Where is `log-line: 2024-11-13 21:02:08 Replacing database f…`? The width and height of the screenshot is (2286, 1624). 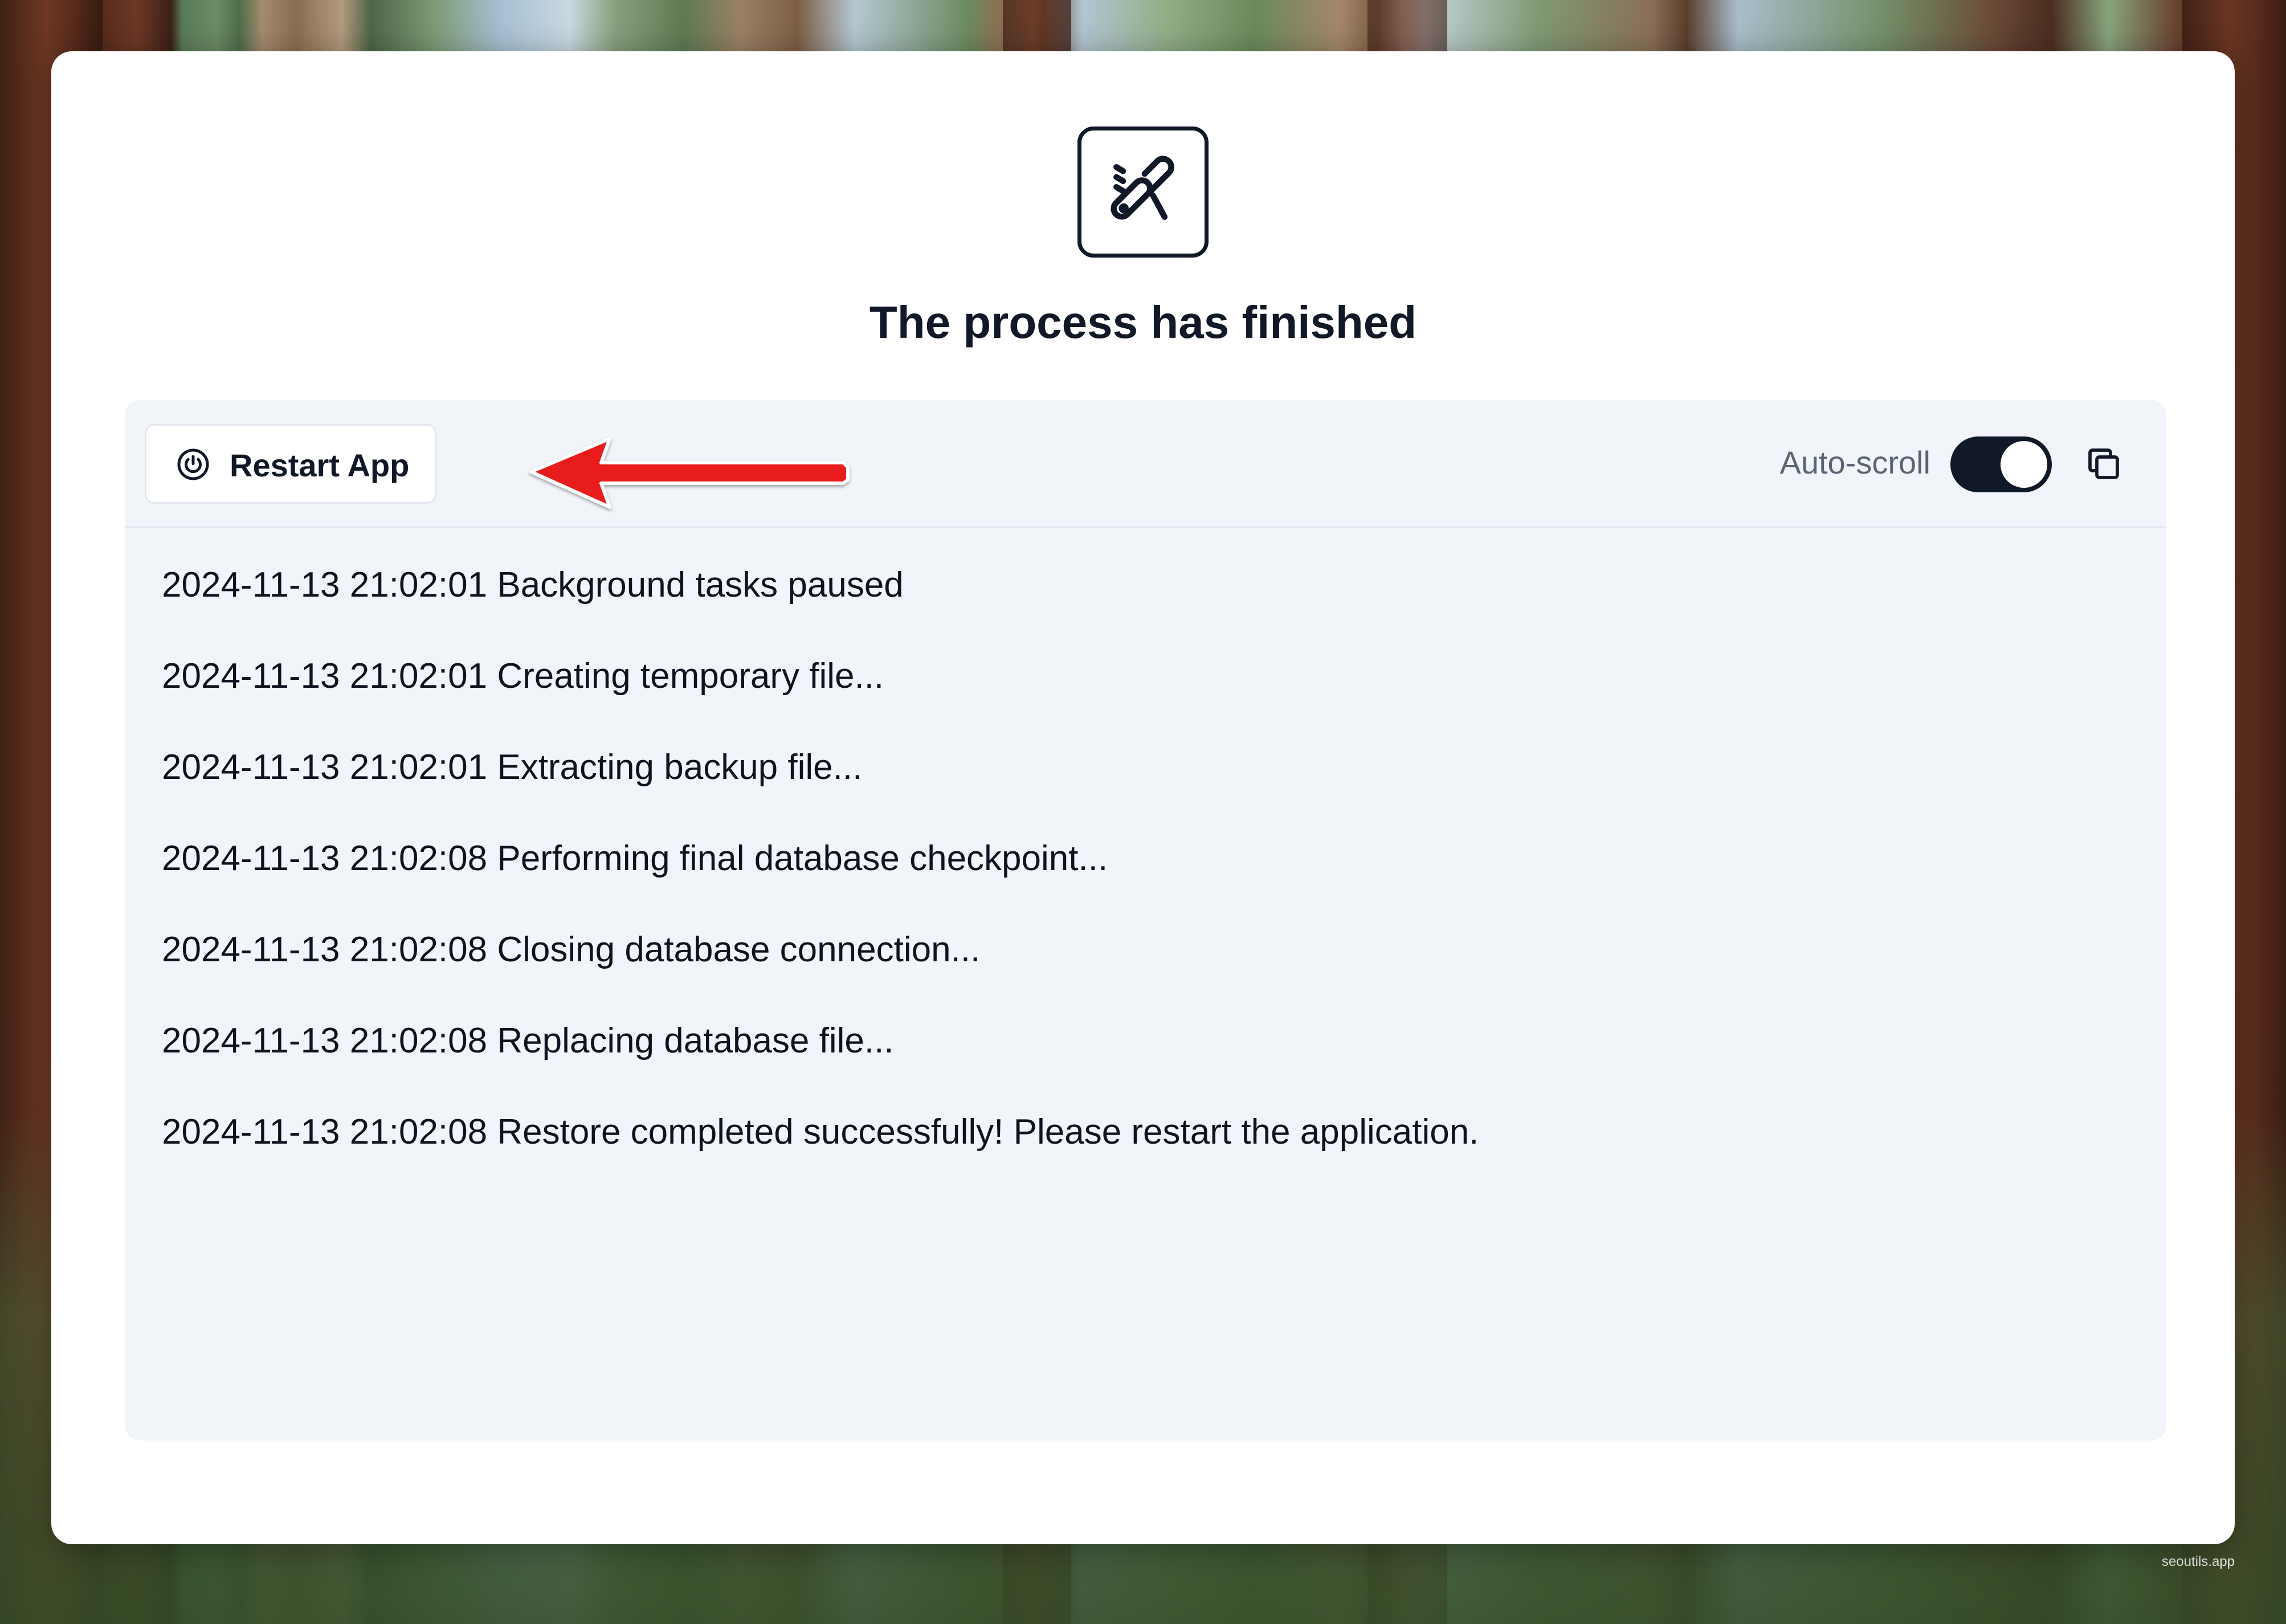
log-line: 2024-11-13 21:02:08 Replacing database f… is located at coordinates (528, 1040).